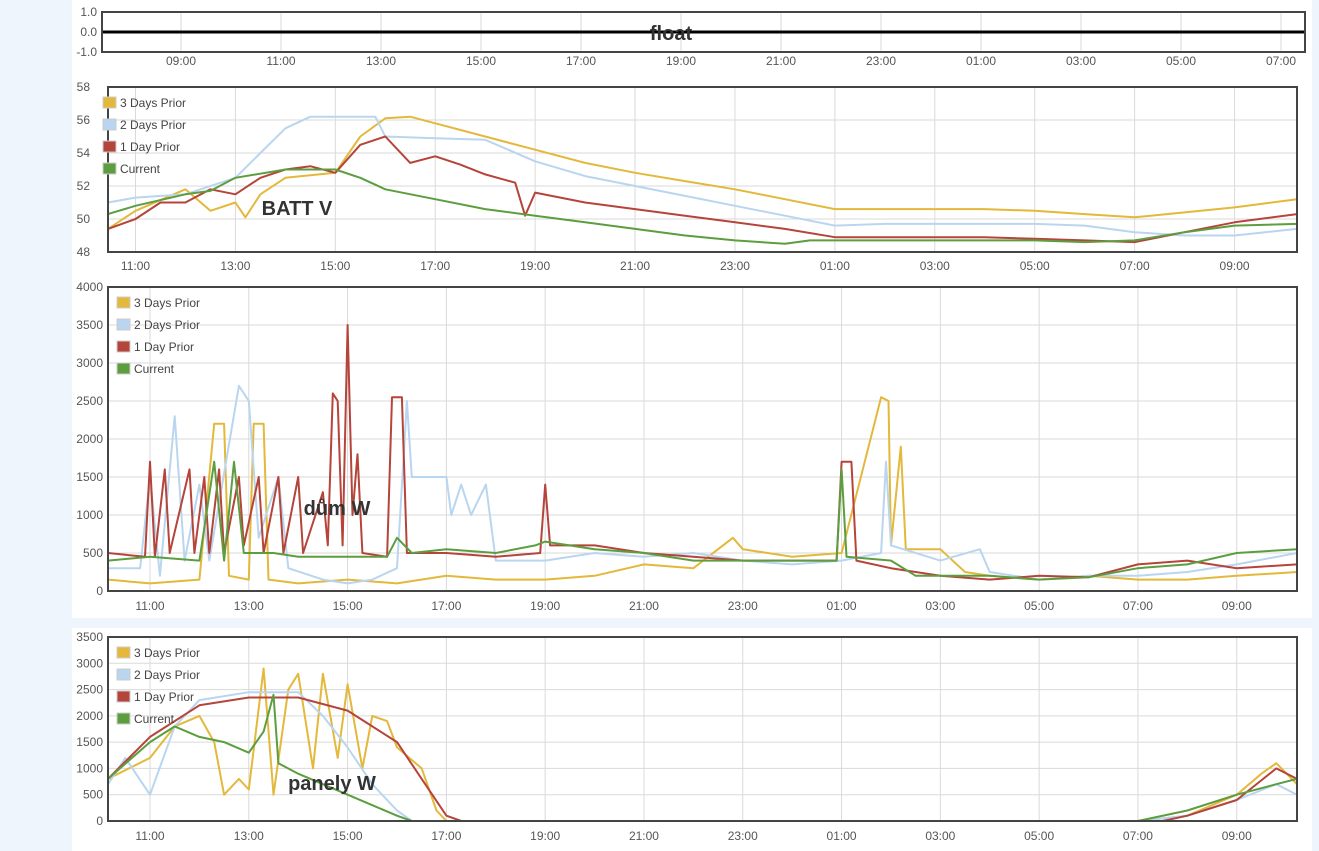 The image size is (1319, 851). I want to click on y-tick-label: 58, so click(84, 87).